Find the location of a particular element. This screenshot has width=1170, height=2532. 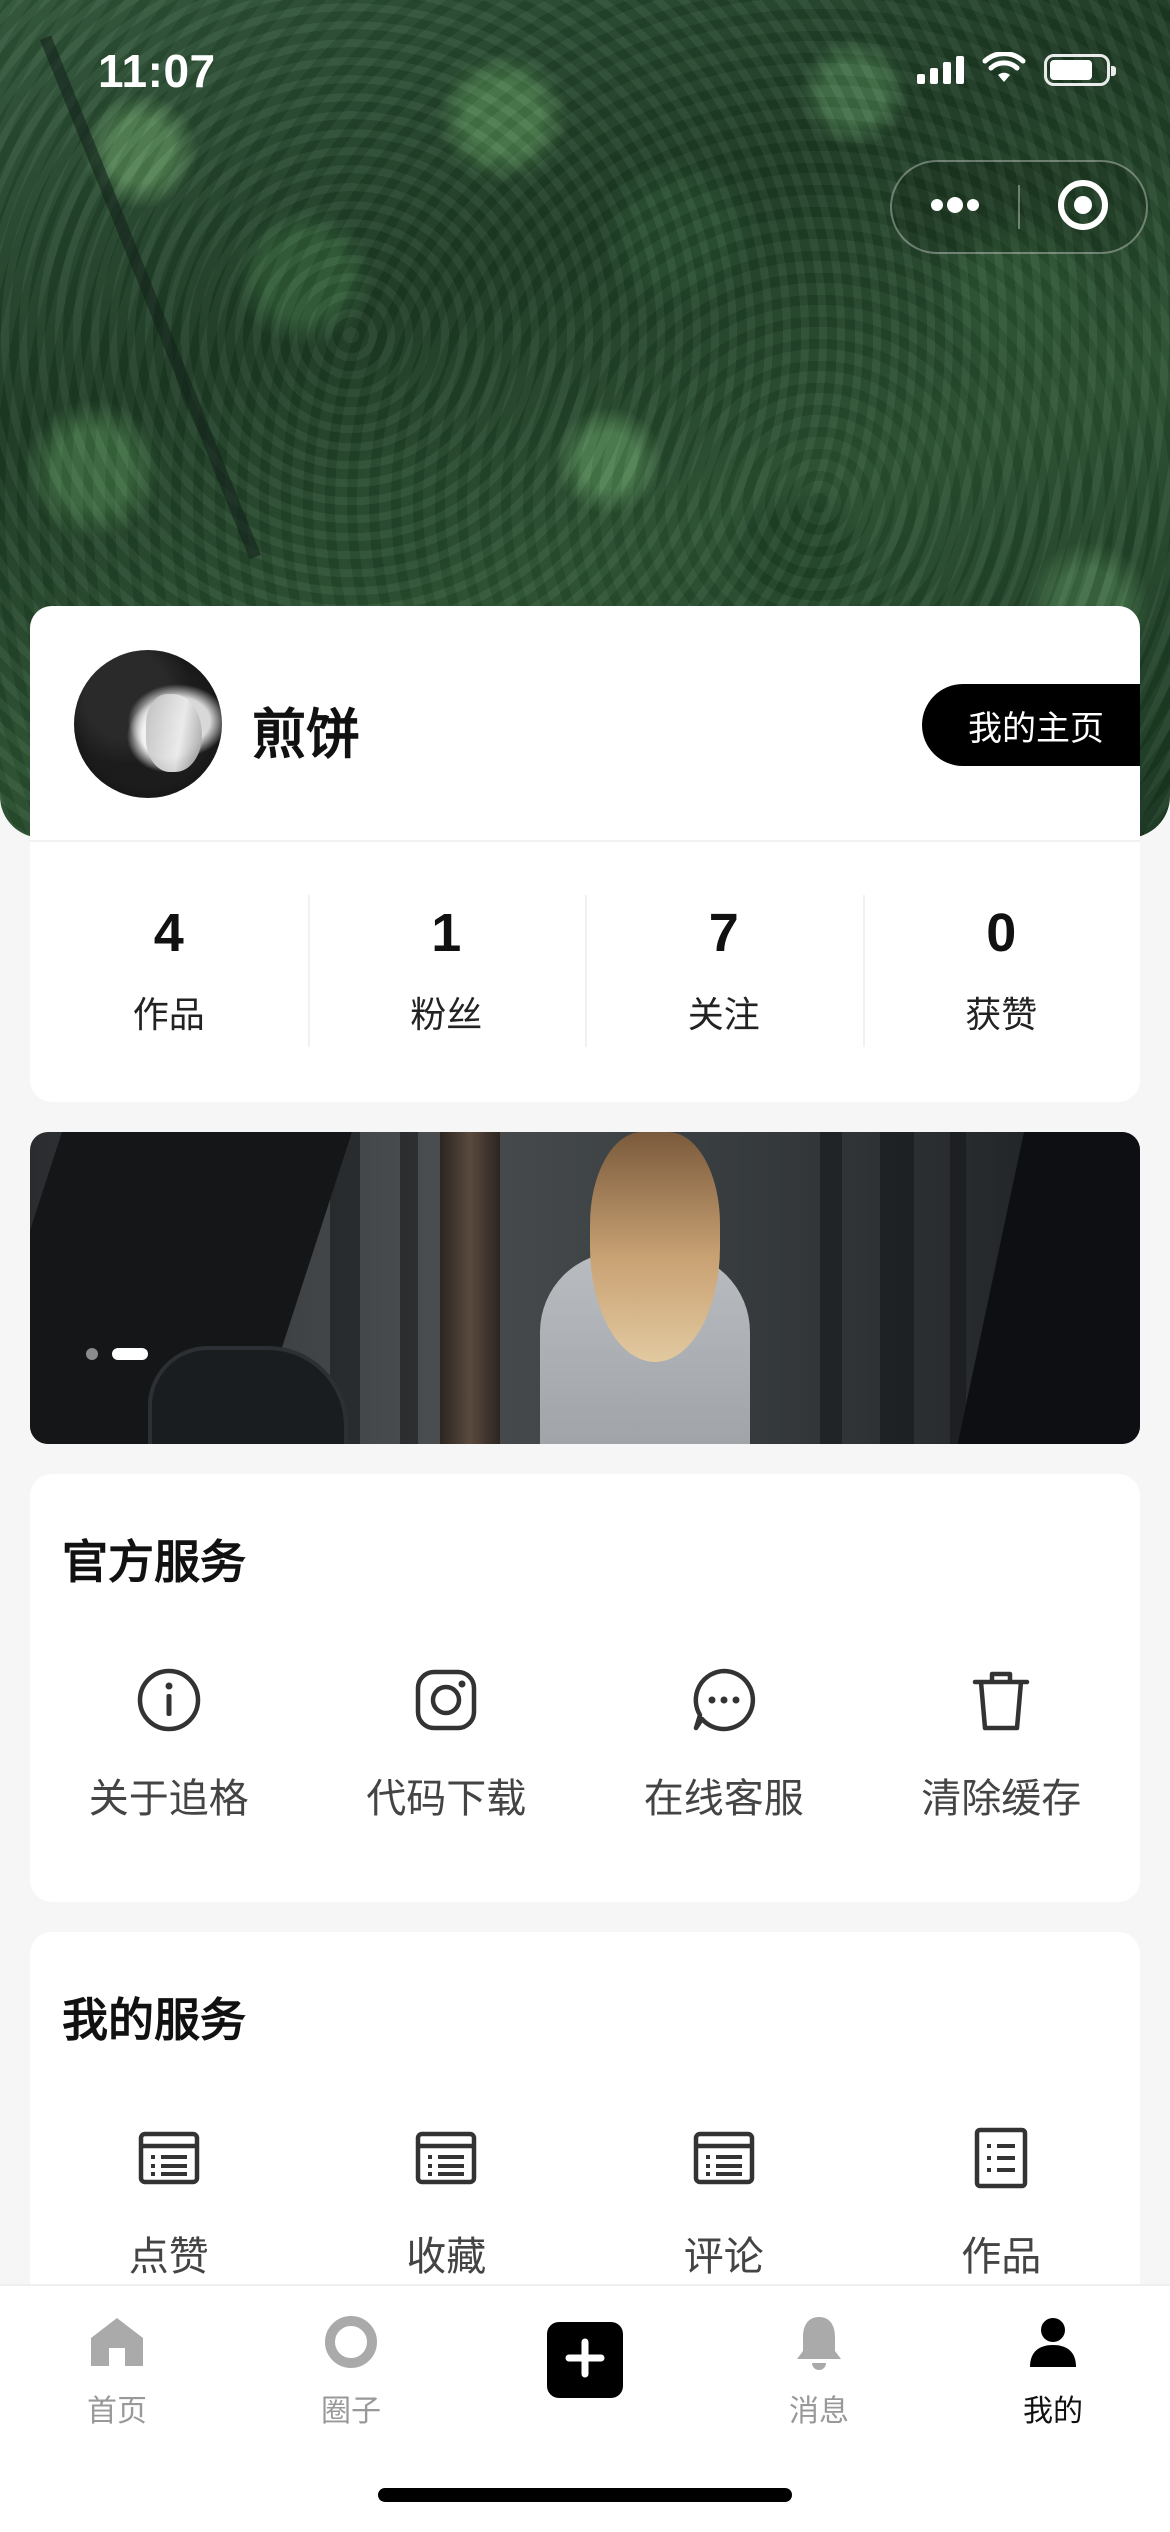

my-services-title: 我的服务 is located at coordinates (154, 2020).